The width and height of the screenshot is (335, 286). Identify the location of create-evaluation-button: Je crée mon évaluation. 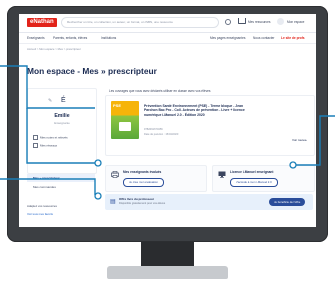
(143, 182).